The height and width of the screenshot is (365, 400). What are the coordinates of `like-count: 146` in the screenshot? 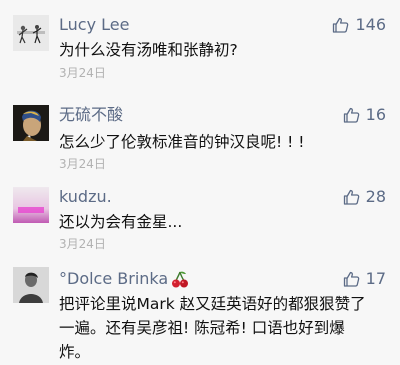 It's located at (370, 24).